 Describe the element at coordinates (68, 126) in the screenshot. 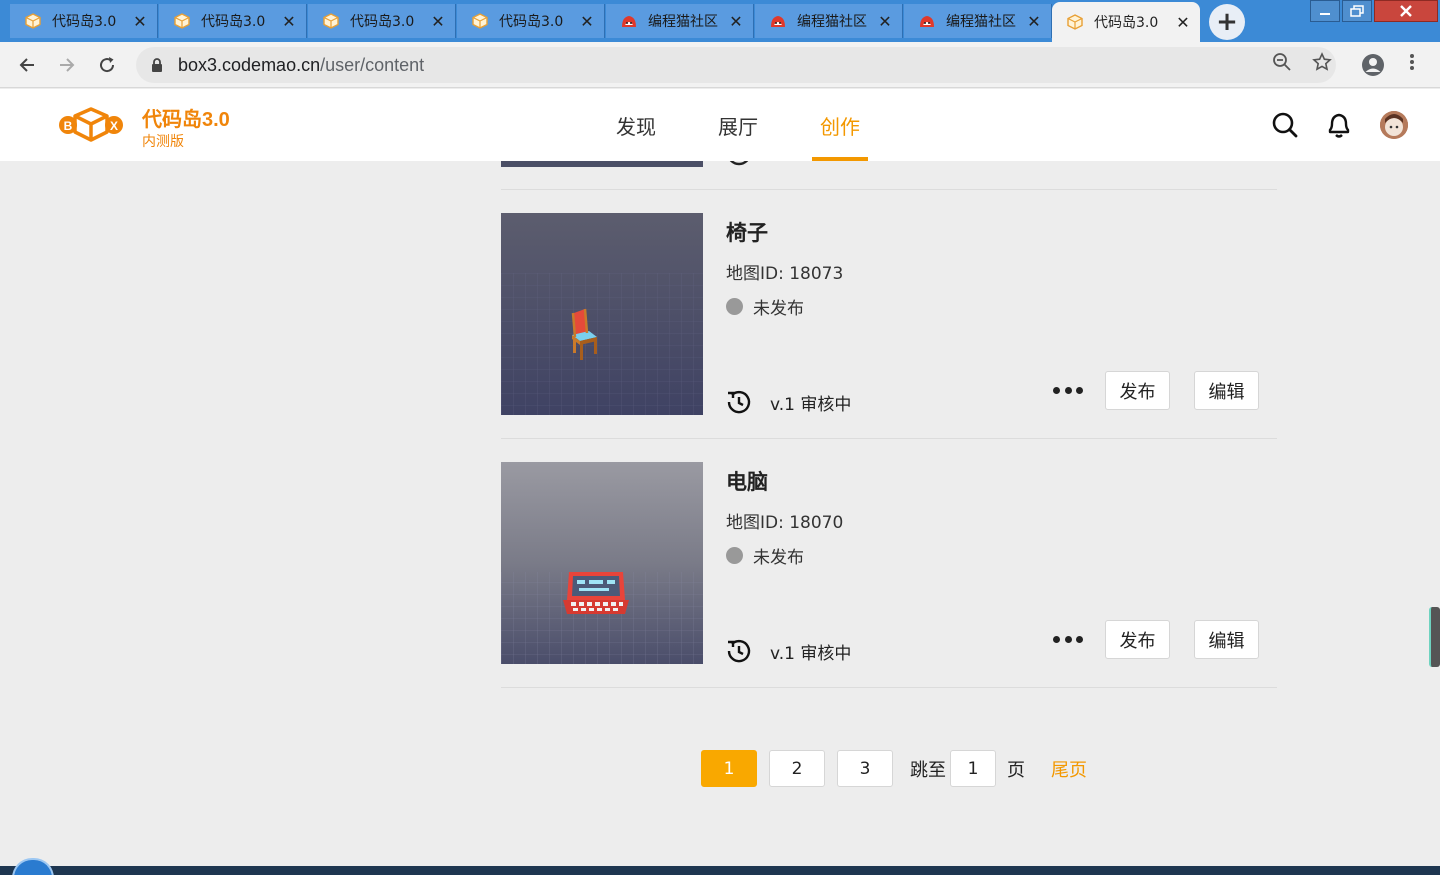

I see `logo-letter-b: B` at that location.